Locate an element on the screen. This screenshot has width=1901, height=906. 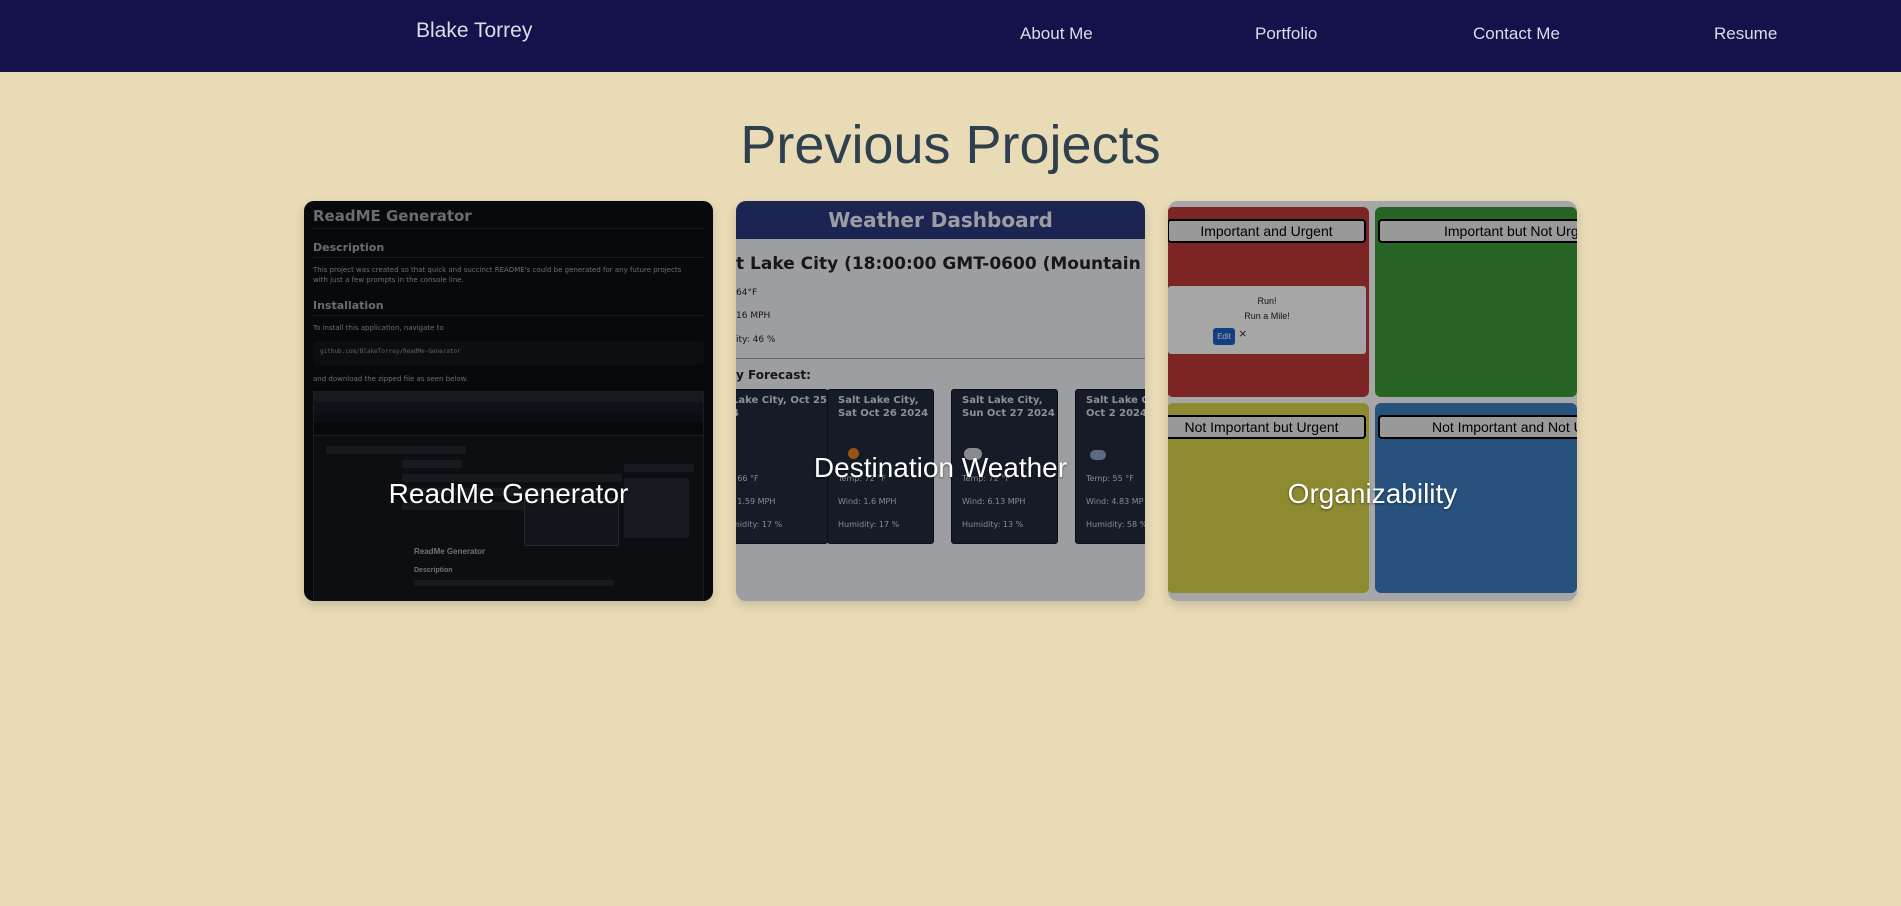
brand-name: Blake Torrey is located at coordinates (474, 31).